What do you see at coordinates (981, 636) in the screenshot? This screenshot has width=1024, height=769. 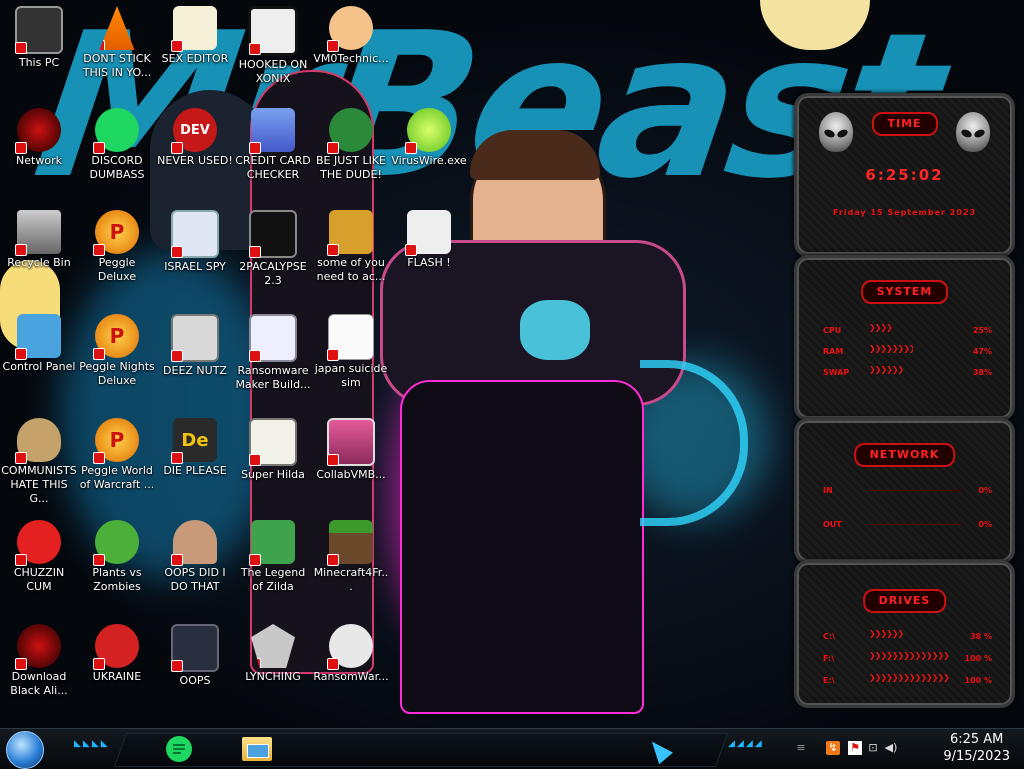 I see `drive-meter-value: 38 %` at bounding box center [981, 636].